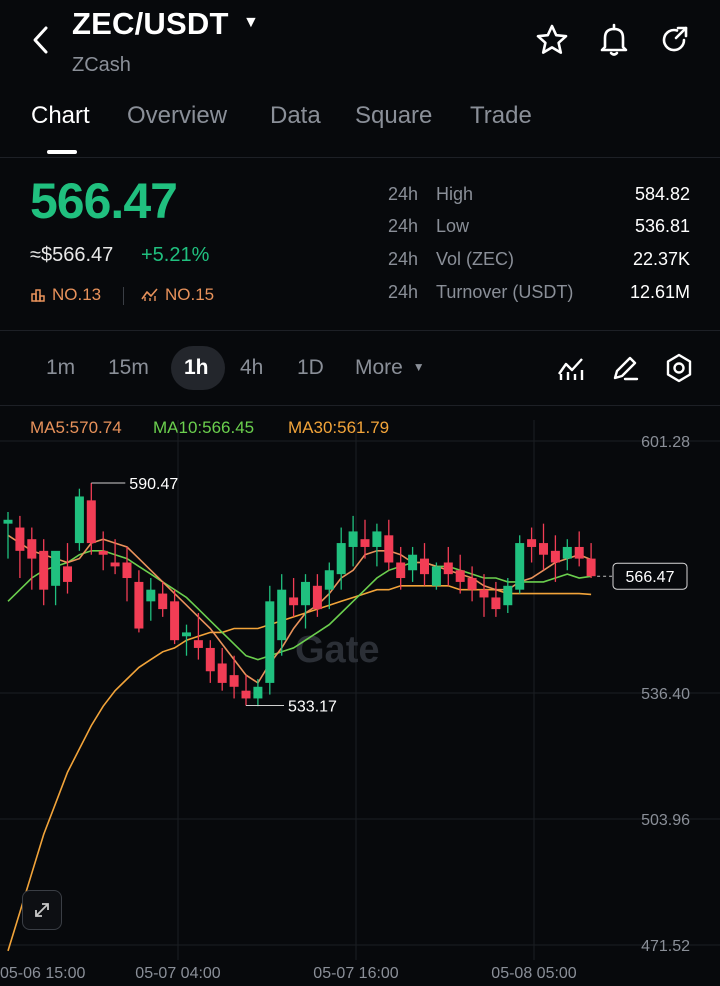 The image size is (720, 986). What do you see at coordinates (251, 368) in the screenshot?
I see `interval-4h: 4h` at bounding box center [251, 368].